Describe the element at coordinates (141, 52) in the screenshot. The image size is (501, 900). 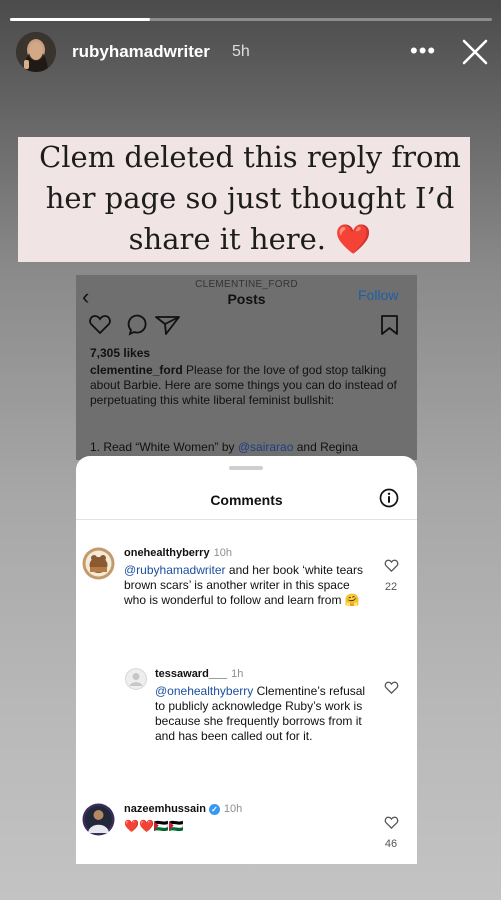
I see `story-username: rubyhamadwriter` at that location.